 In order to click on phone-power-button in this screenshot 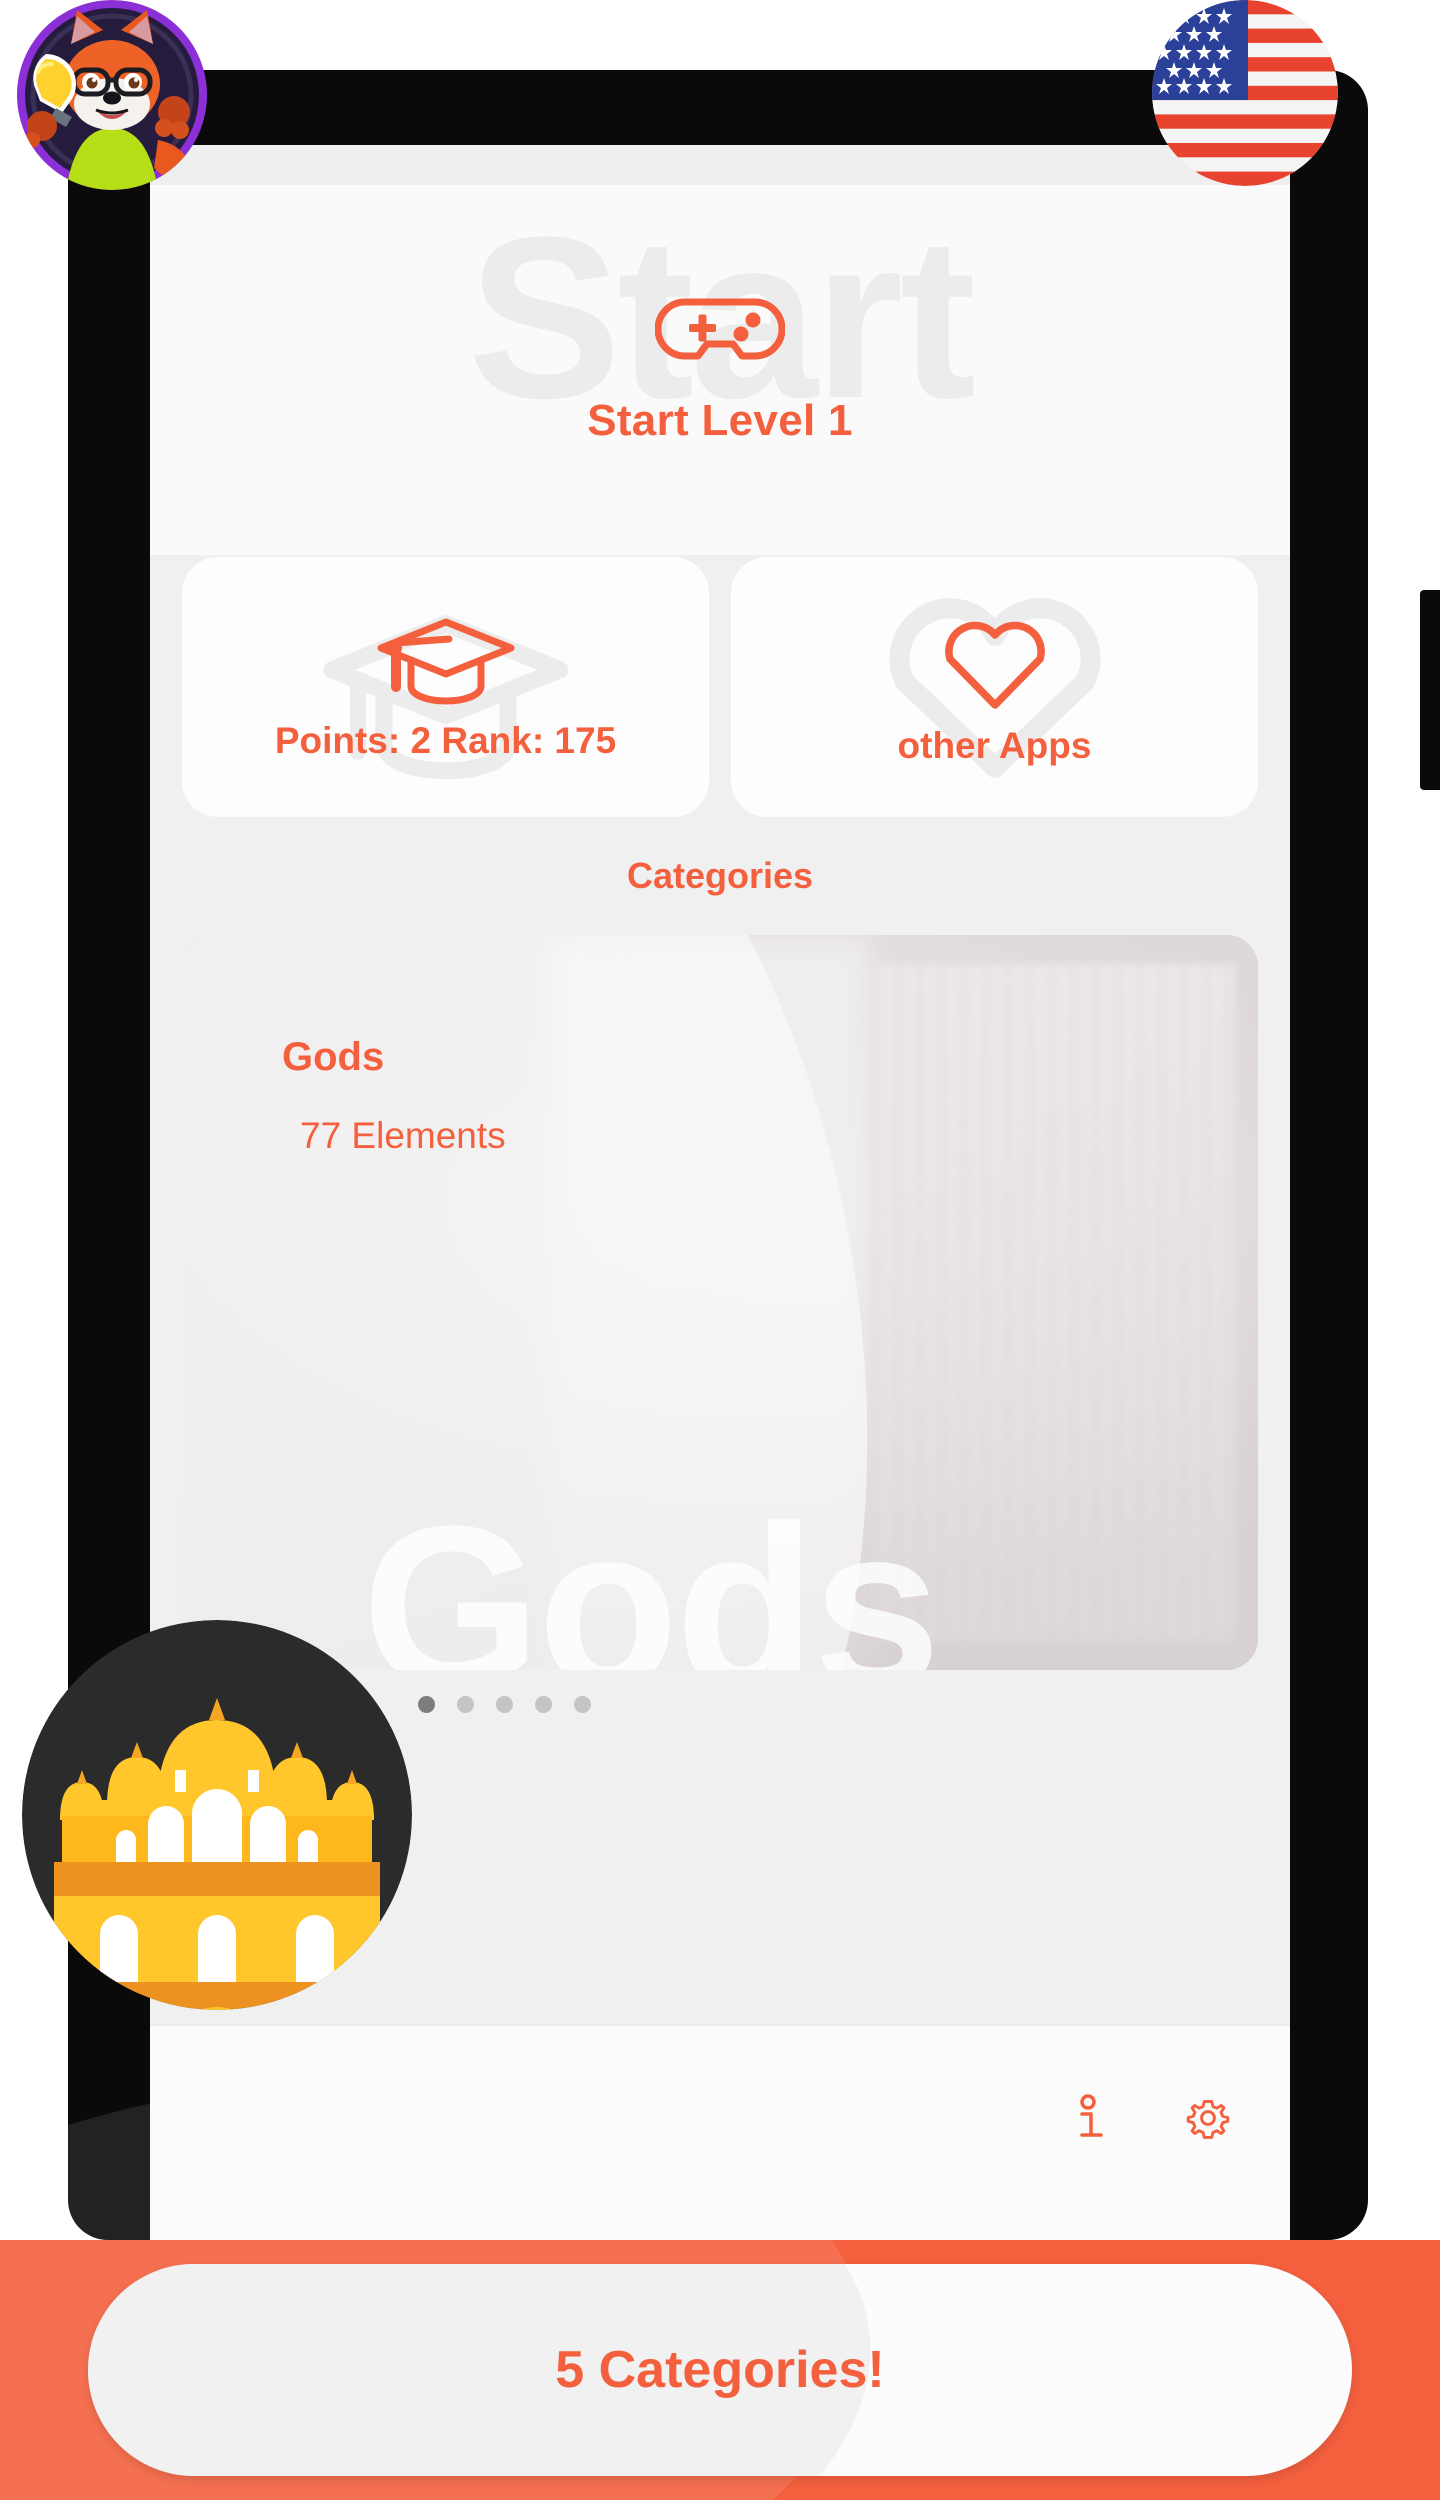, I will do `click(1430, 690)`.